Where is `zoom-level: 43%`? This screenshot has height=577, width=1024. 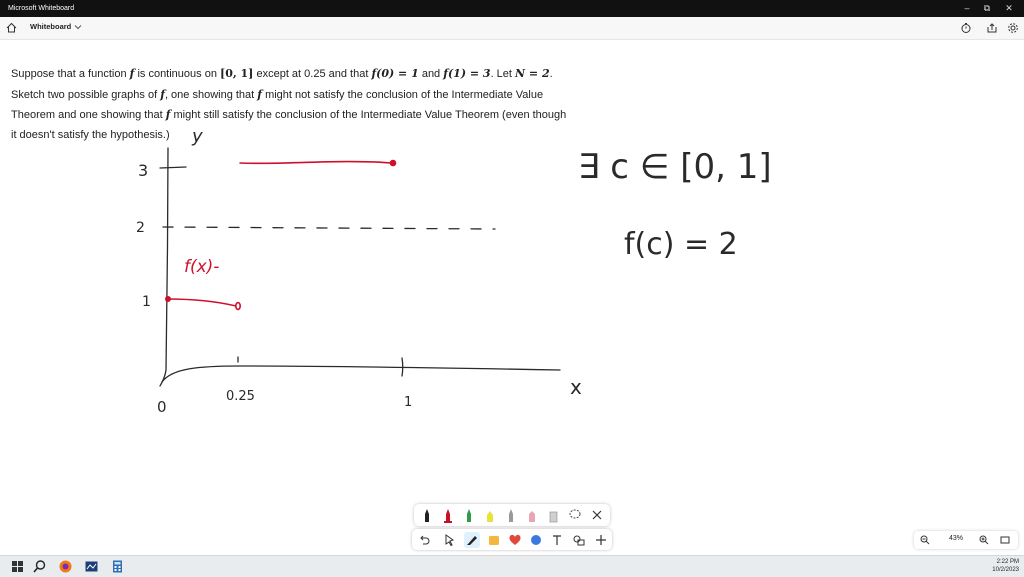 zoom-level: 43% is located at coordinates (956, 538).